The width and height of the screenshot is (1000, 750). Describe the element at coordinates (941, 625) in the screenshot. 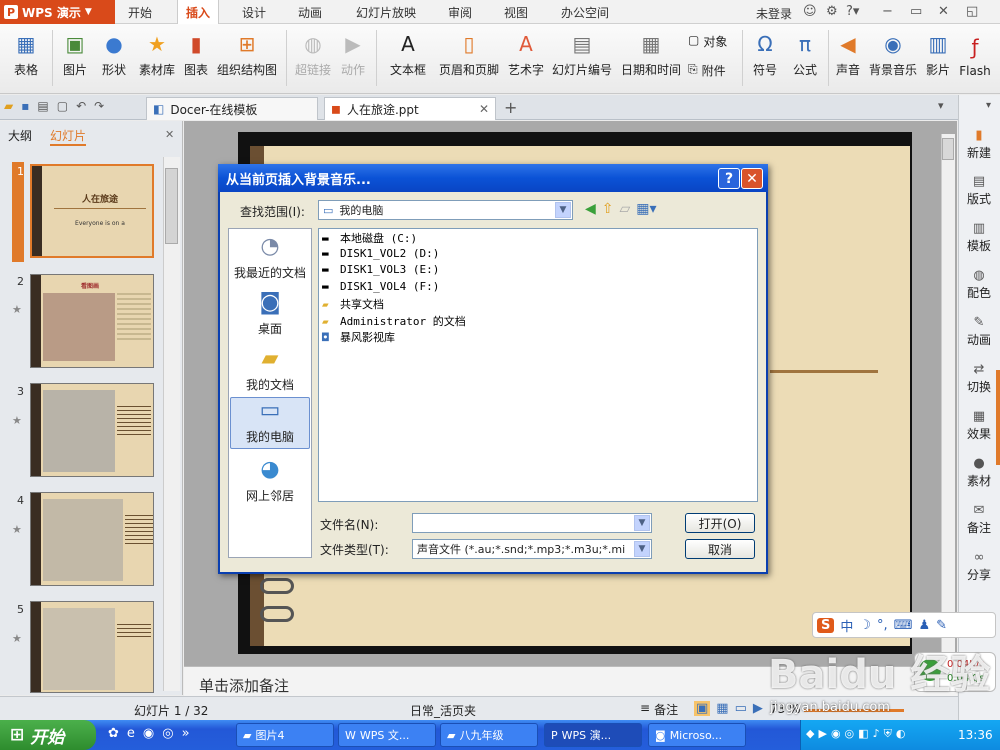

I see `wrench-icon: ✎` at that location.